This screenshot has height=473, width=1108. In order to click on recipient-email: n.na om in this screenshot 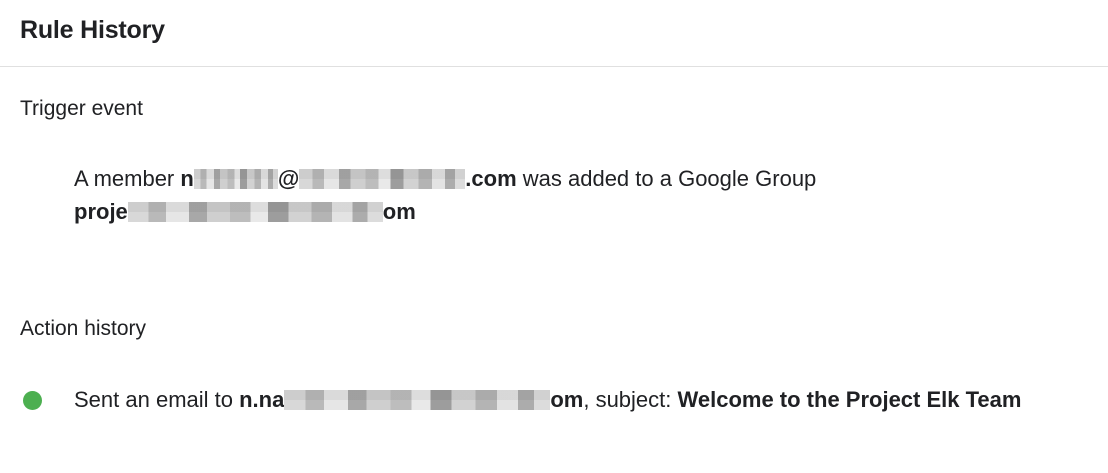, I will do `click(411, 399)`.